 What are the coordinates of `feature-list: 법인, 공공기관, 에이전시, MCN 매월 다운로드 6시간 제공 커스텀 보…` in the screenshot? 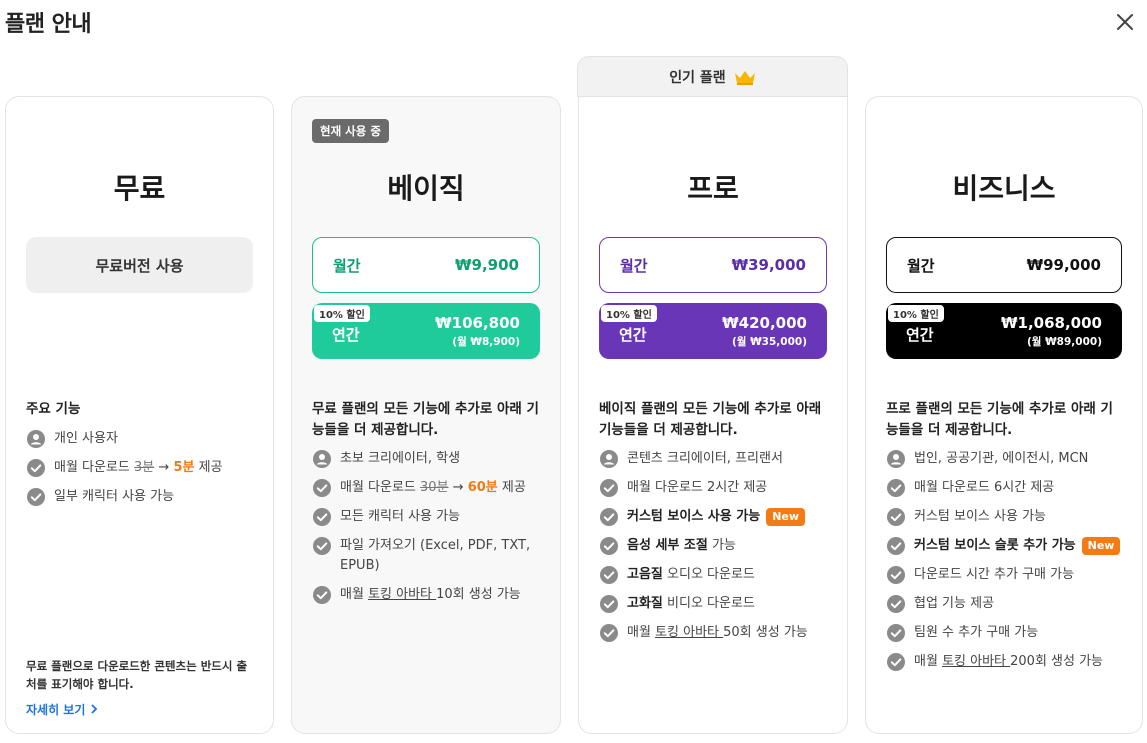 It's located at (1007, 565).